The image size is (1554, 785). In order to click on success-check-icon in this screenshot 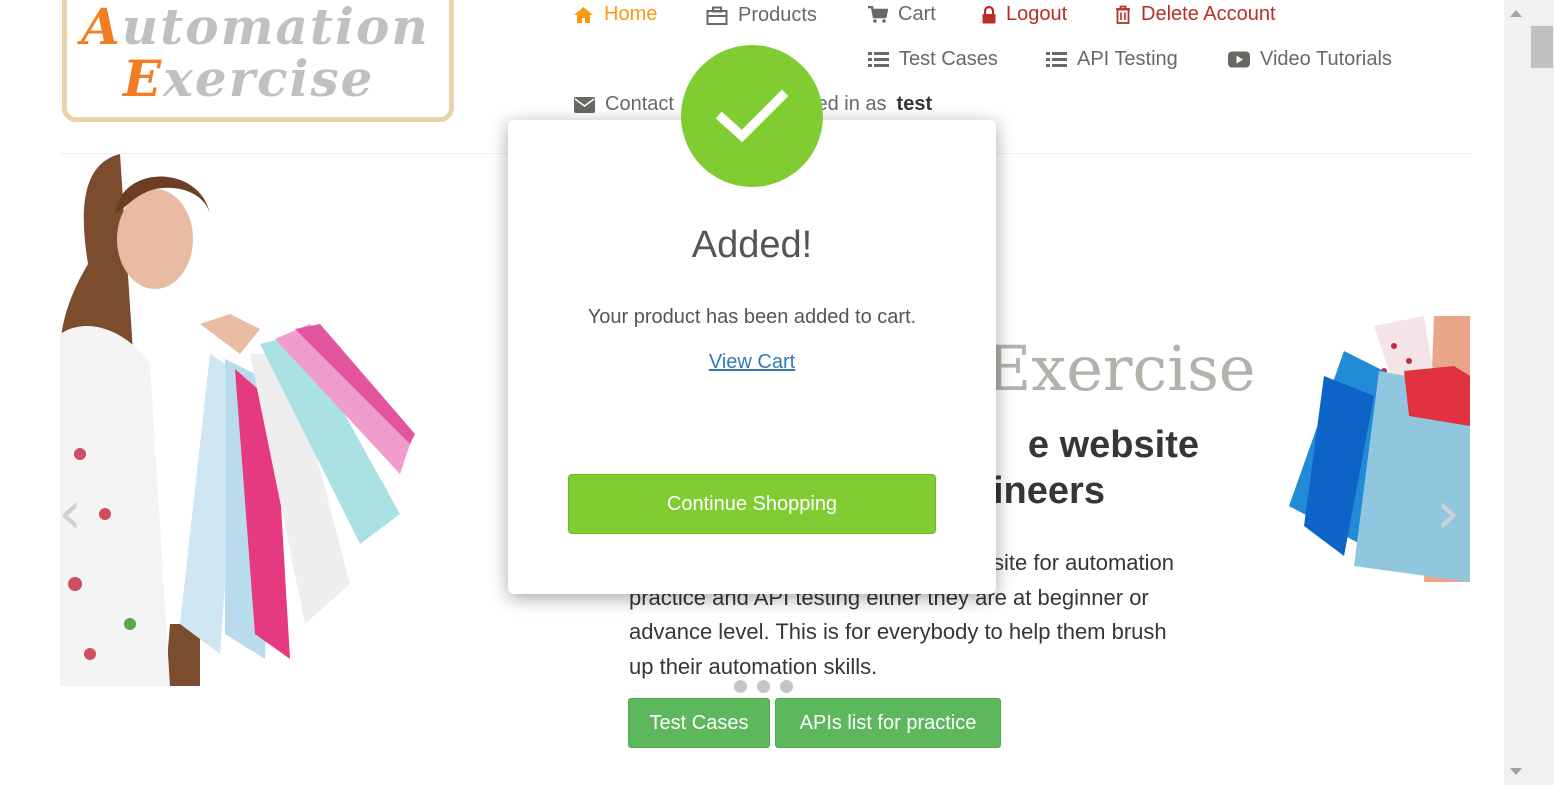, I will do `click(752, 116)`.